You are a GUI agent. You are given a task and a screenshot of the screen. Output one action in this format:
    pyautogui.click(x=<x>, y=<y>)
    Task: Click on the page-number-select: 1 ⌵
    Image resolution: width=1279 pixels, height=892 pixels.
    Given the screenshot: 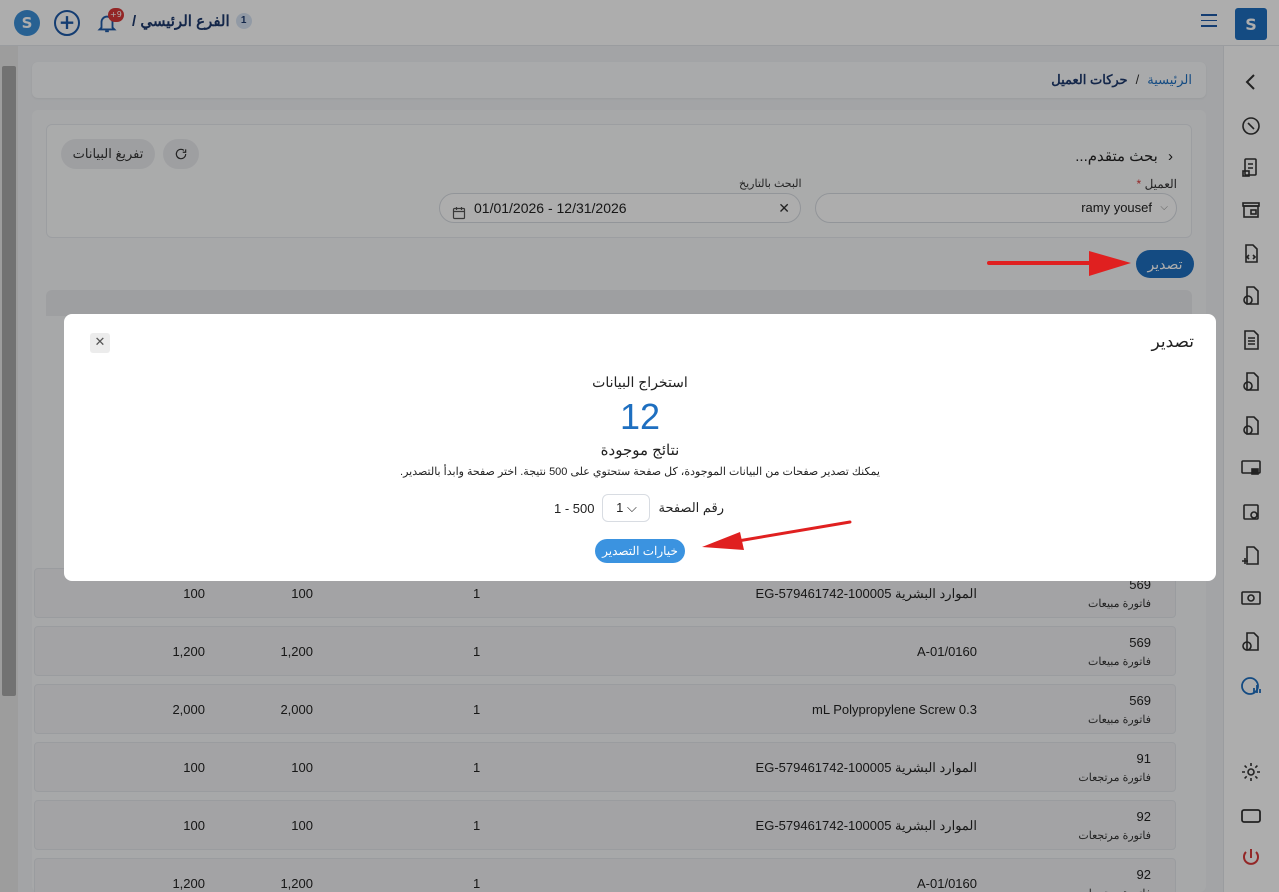 What is the action you would take?
    pyautogui.click(x=626, y=508)
    